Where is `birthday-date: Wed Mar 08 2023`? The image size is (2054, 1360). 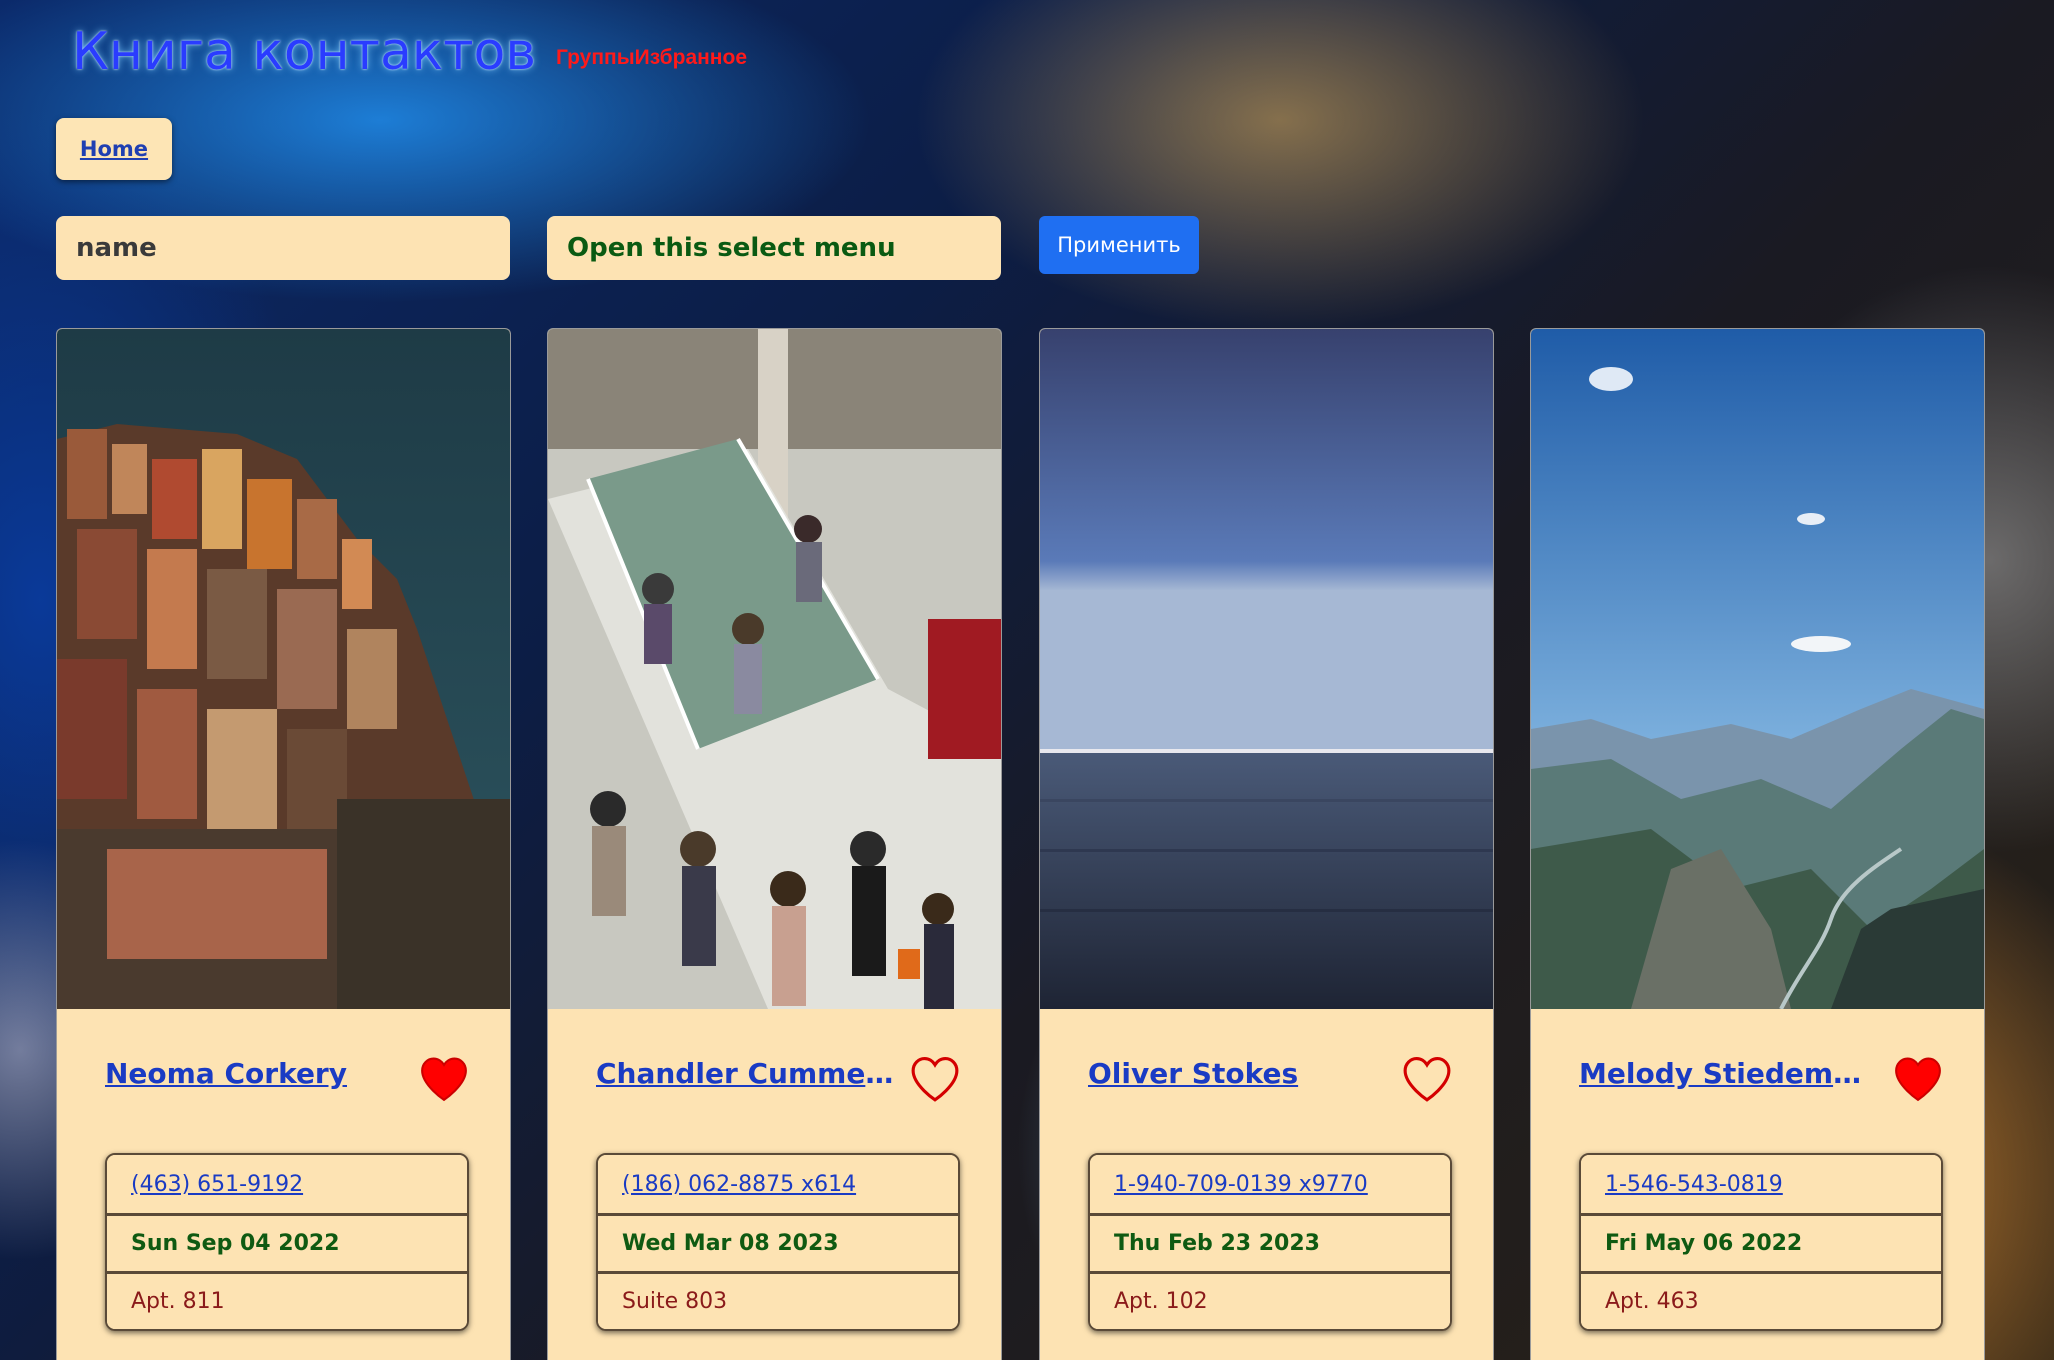 birthday-date: Wed Mar 08 2023 is located at coordinates (778, 1242).